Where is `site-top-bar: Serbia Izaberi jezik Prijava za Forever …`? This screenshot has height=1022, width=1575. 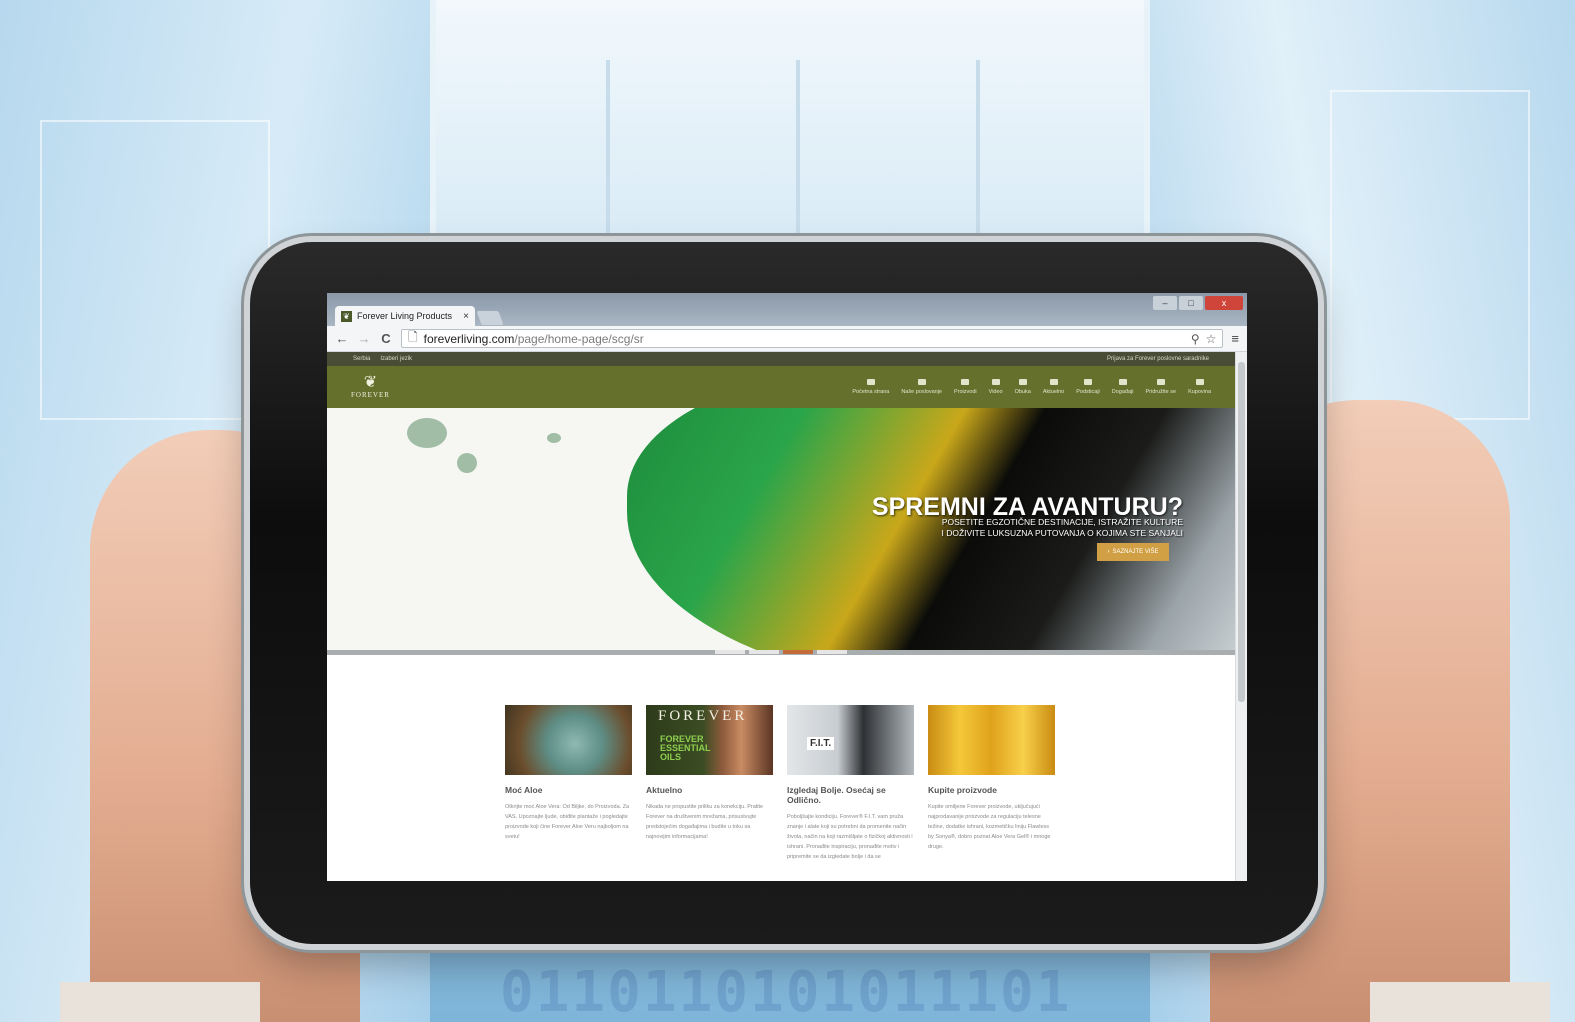 site-top-bar: Serbia Izaberi jezik Prijava za Forever … is located at coordinates (781, 359).